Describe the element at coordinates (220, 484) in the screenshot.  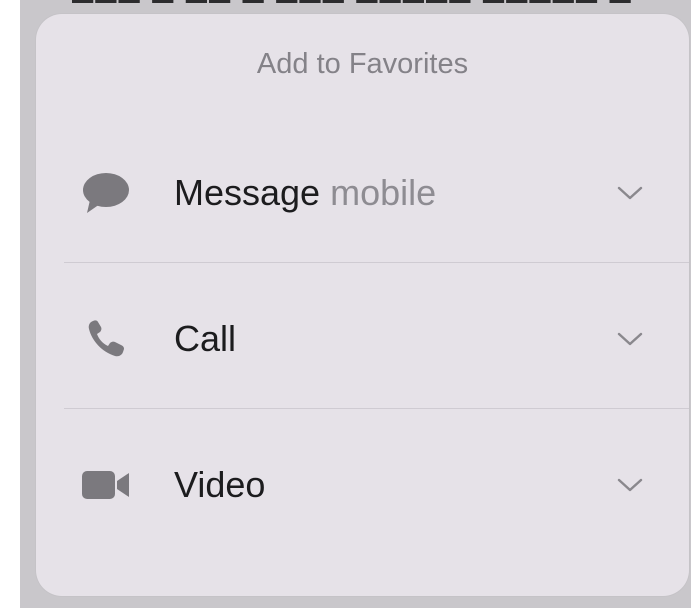
I see `video-label: Video` at that location.